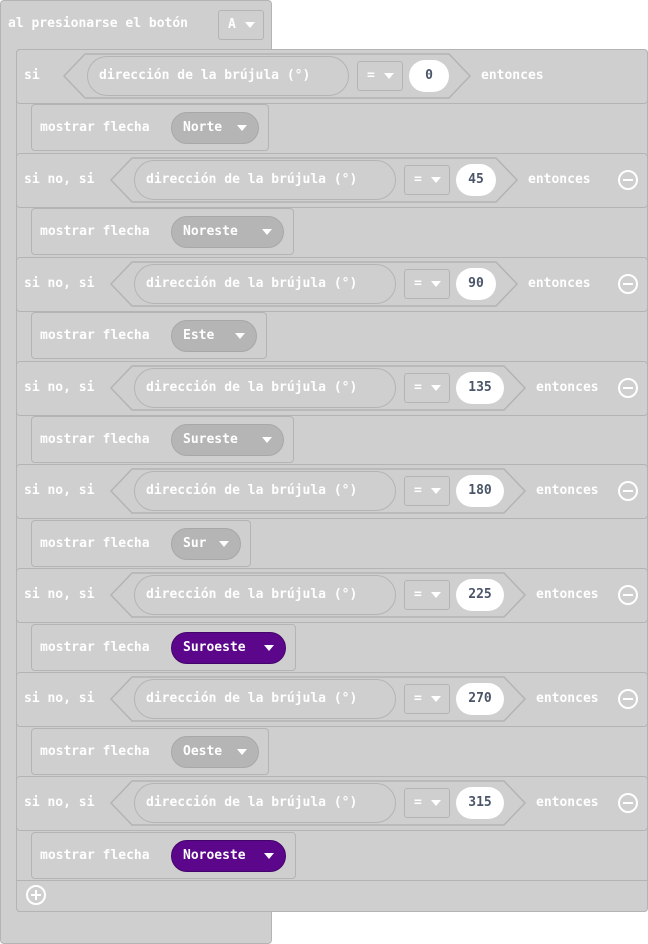 The image size is (648, 944). Describe the element at coordinates (480, 388) in the screenshot. I see `heading-value-input: 135` at that location.